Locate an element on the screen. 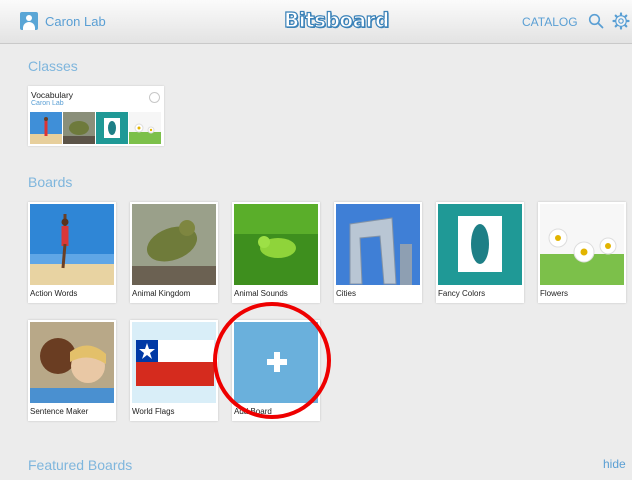 The width and height of the screenshot is (632, 480). class-owner: Caron Lab is located at coordinates (47, 103).